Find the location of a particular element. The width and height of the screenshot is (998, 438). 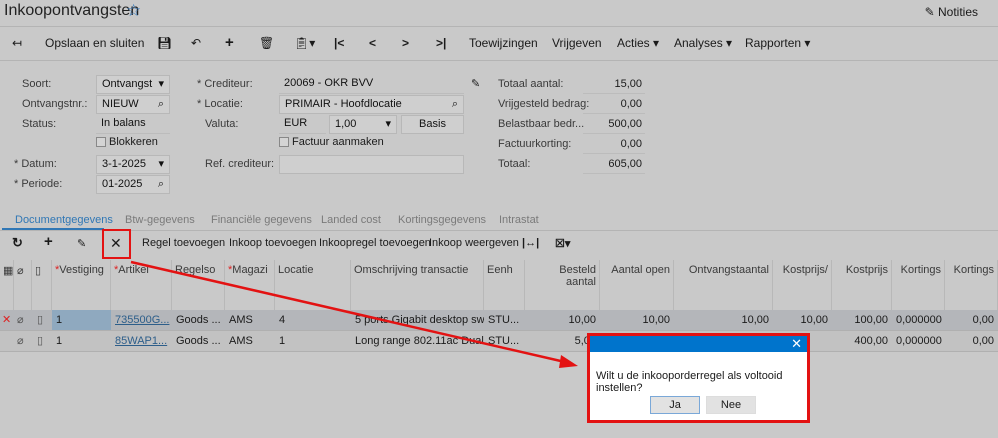

close-icon: ✕ is located at coordinates (796, 343).